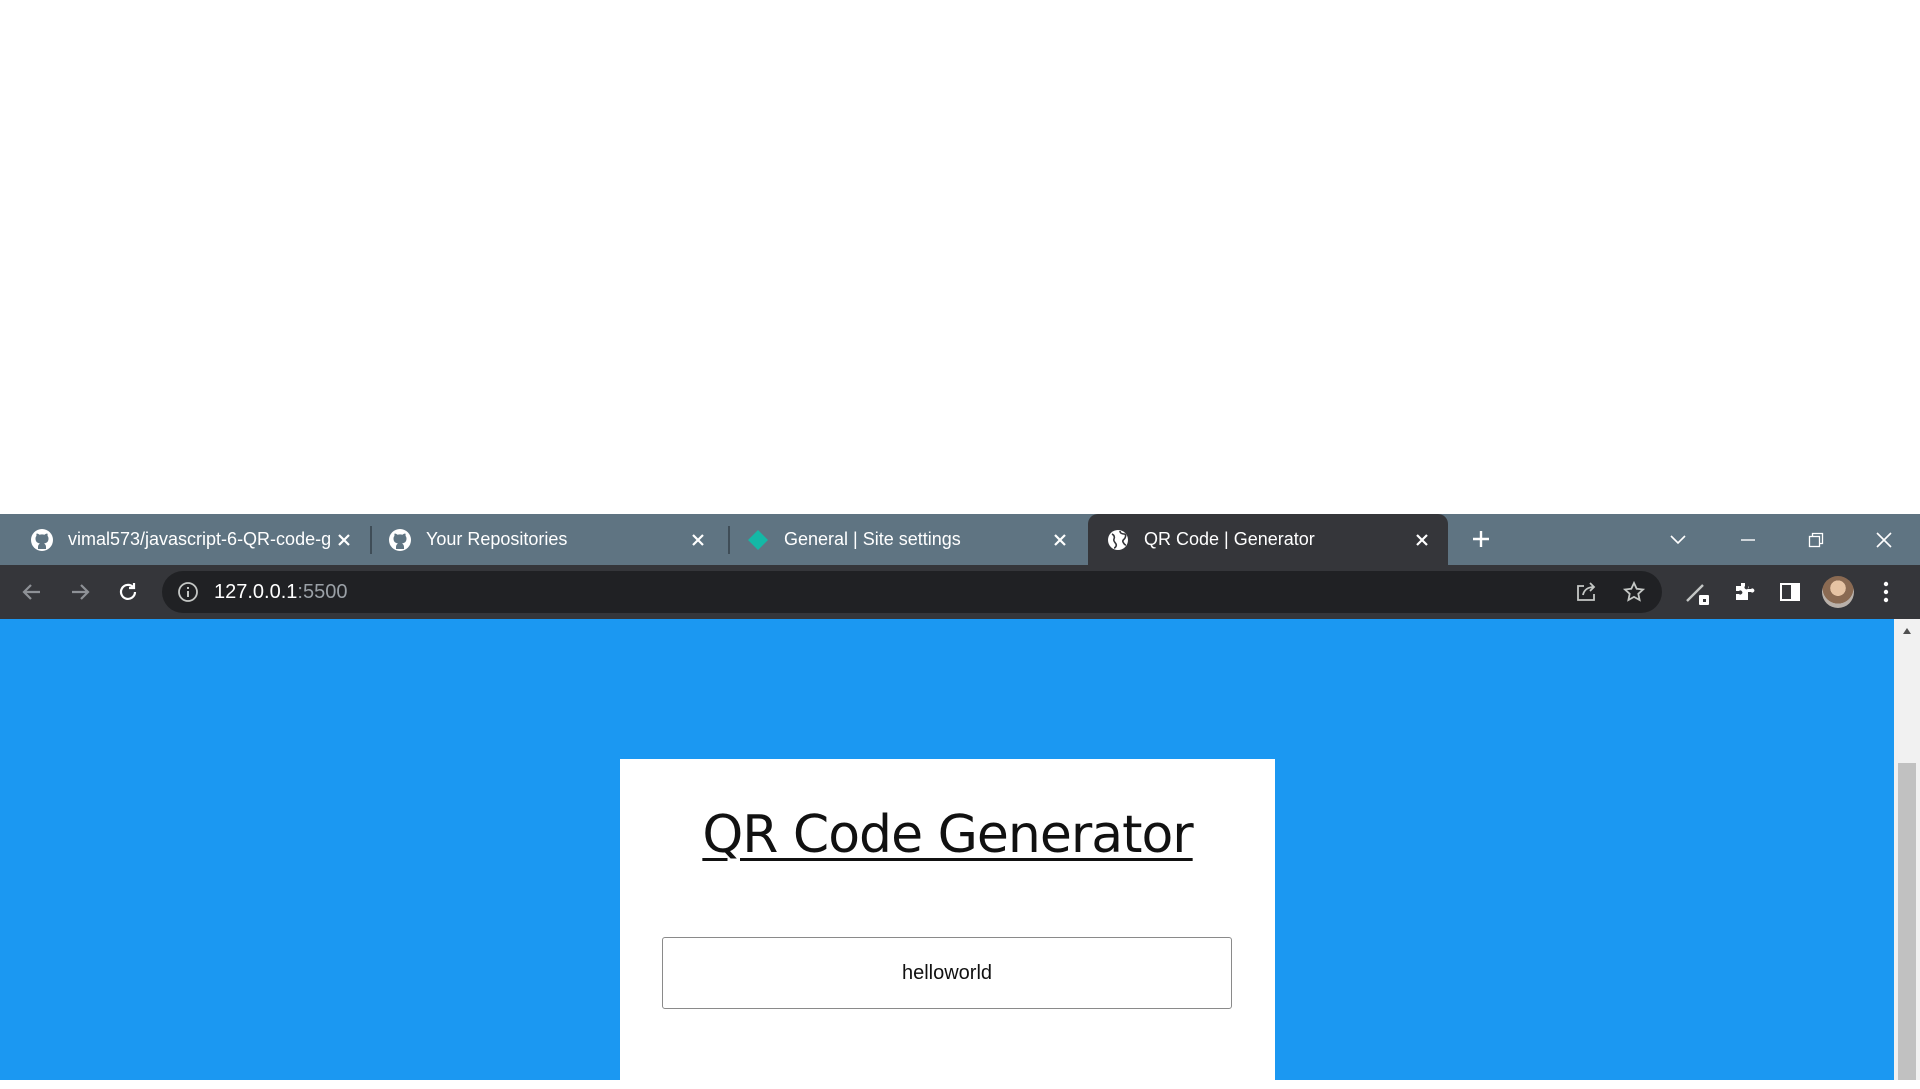 The image size is (1920, 1089). What do you see at coordinates (1229, 539) in the screenshot?
I see `tab-title: QR Code | Generator` at bounding box center [1229, 539].